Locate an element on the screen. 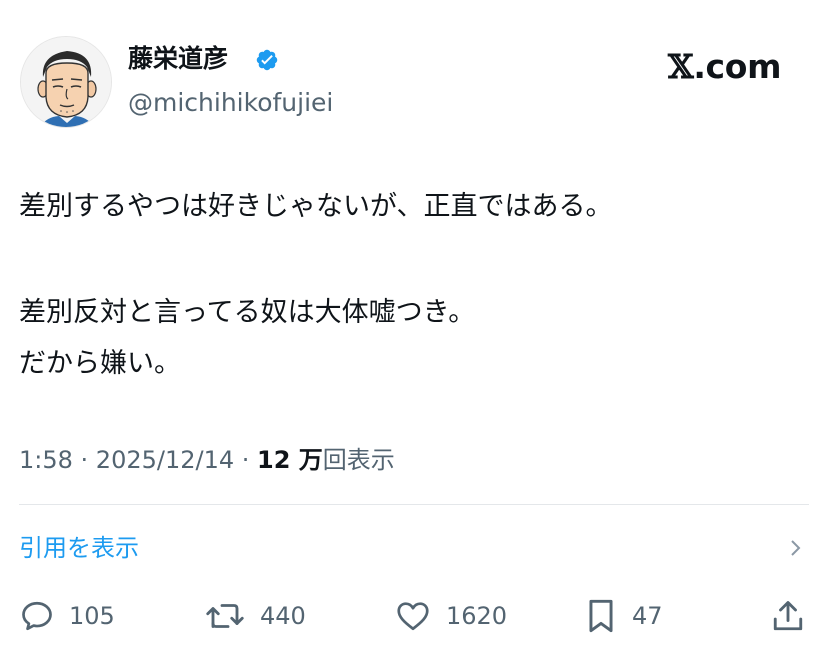  tweet-meta: 1:58 · 2025/12/14 · 12 万回表示 is located at coordinates (207, 460).